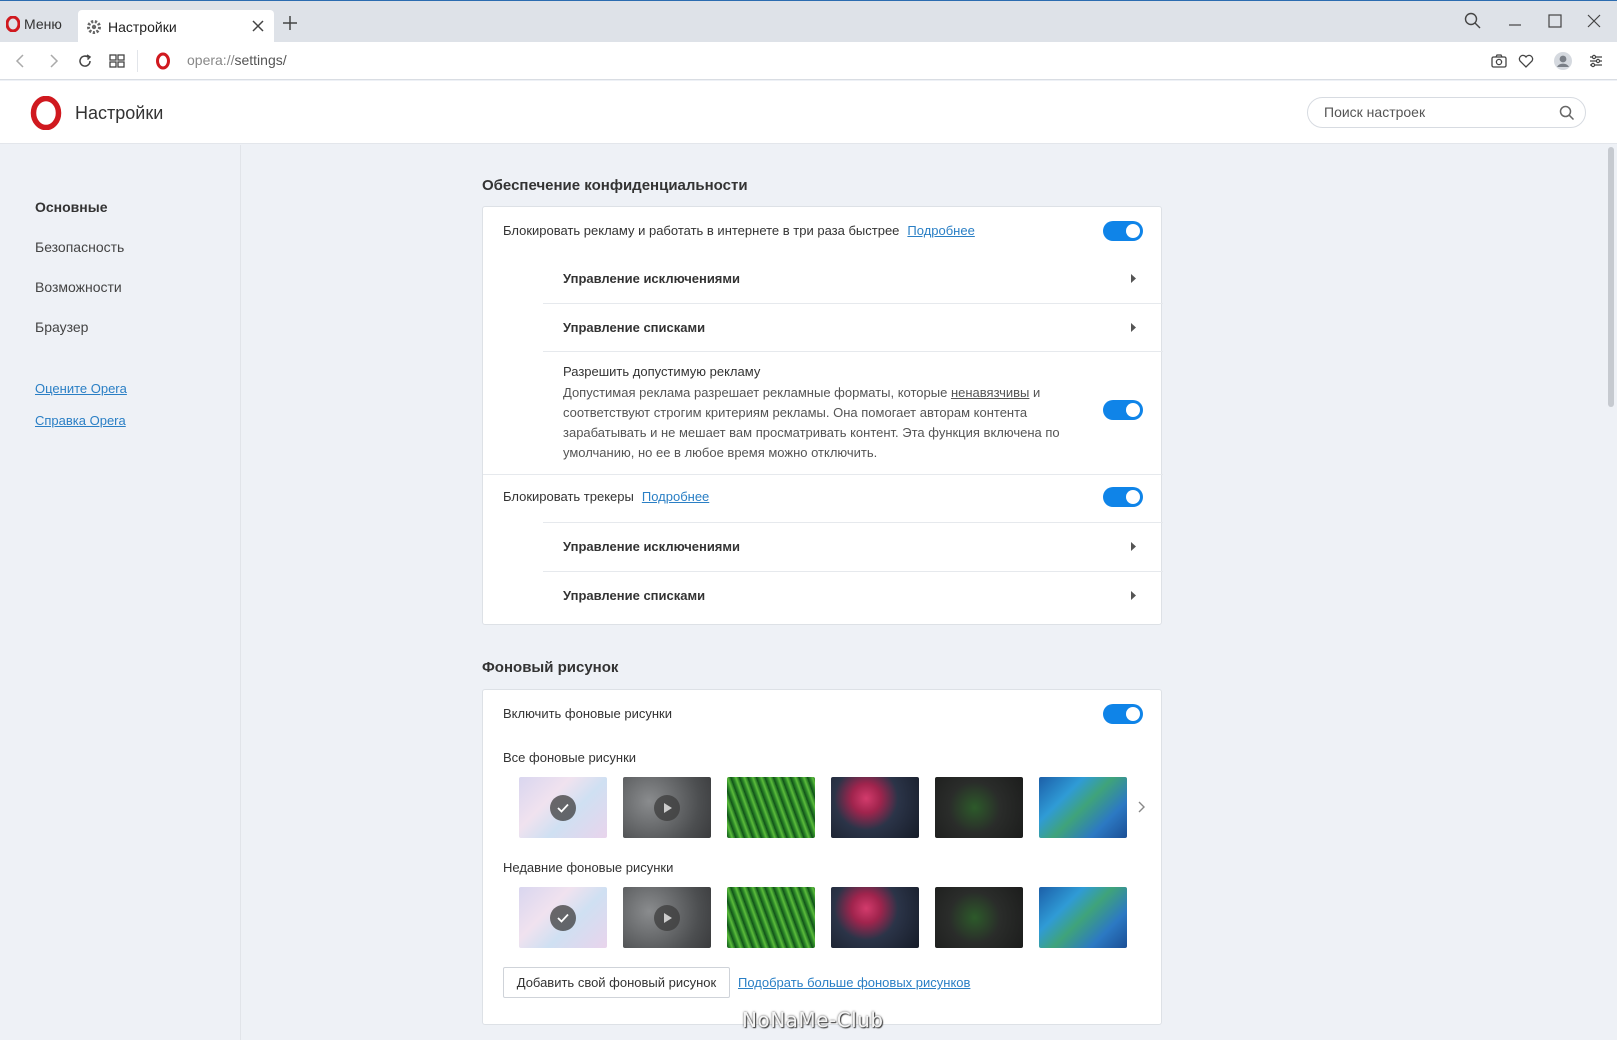  I want to click on block-trackers-label: Блокировать трекеры, so click(568, 496).